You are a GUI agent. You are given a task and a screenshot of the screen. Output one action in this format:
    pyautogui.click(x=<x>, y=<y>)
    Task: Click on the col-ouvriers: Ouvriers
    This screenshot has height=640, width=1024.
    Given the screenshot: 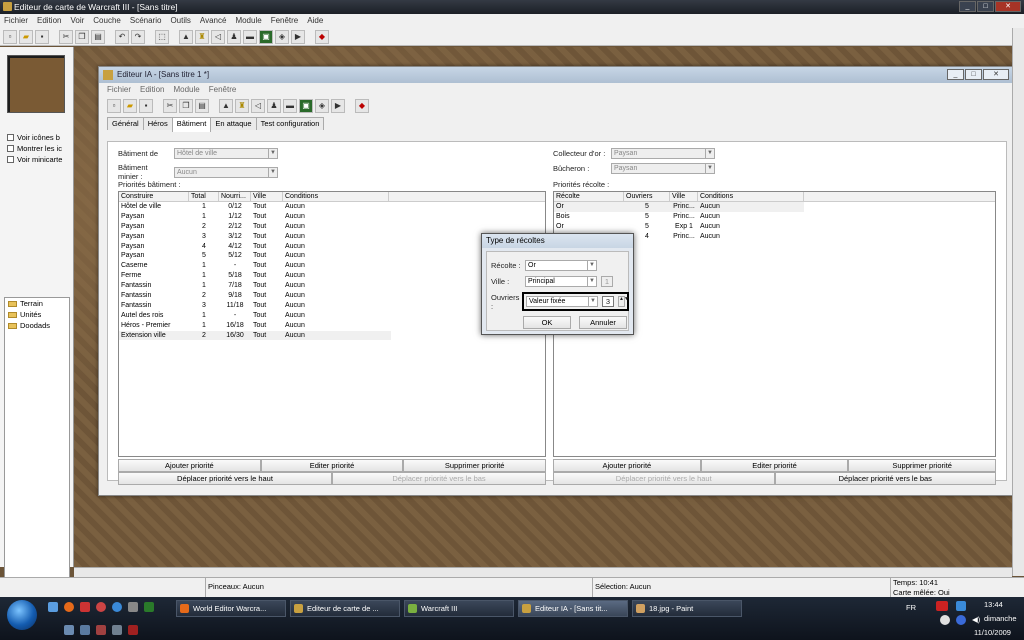 What is the action you would take?
    pyautogui.click(x=647, y=196)
    